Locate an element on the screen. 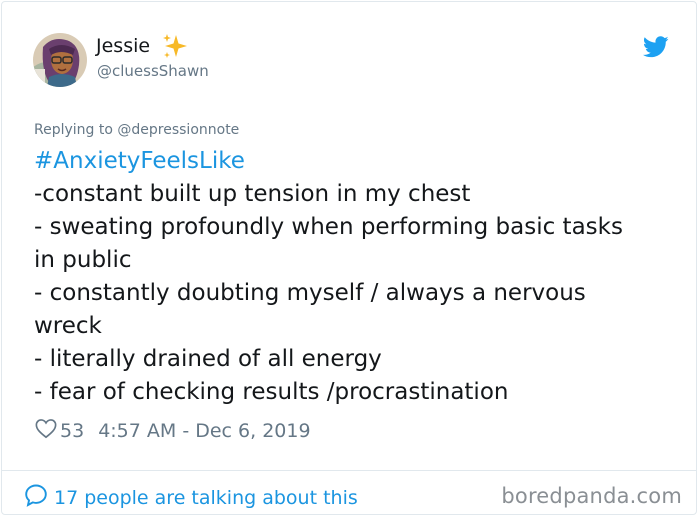 This screenshot has width=700, height=518. tweet-timestamp: 4:57 AM - Dec 6, 2019 is located at coordinates (204, 431).